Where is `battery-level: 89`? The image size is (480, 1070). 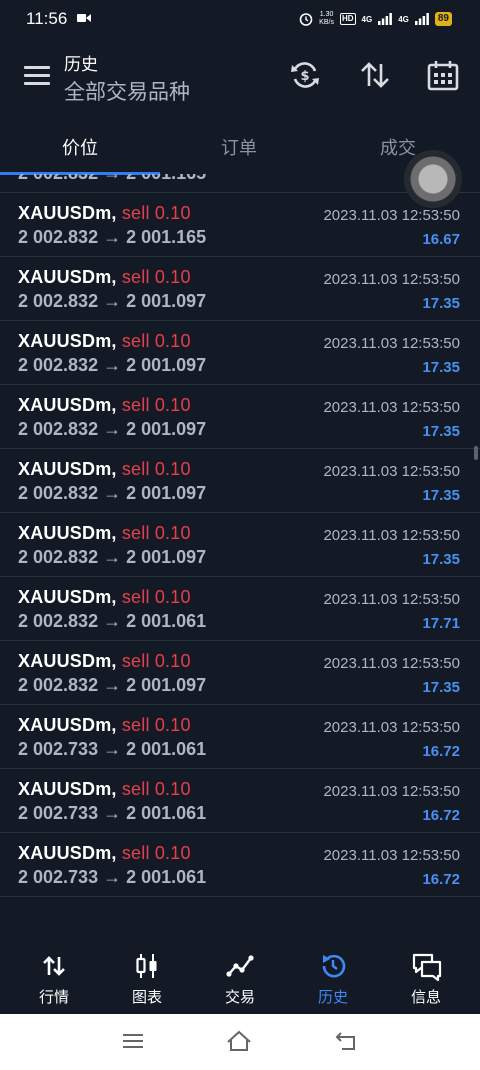 battery-level: 89 is located at coordinates (443, 19).